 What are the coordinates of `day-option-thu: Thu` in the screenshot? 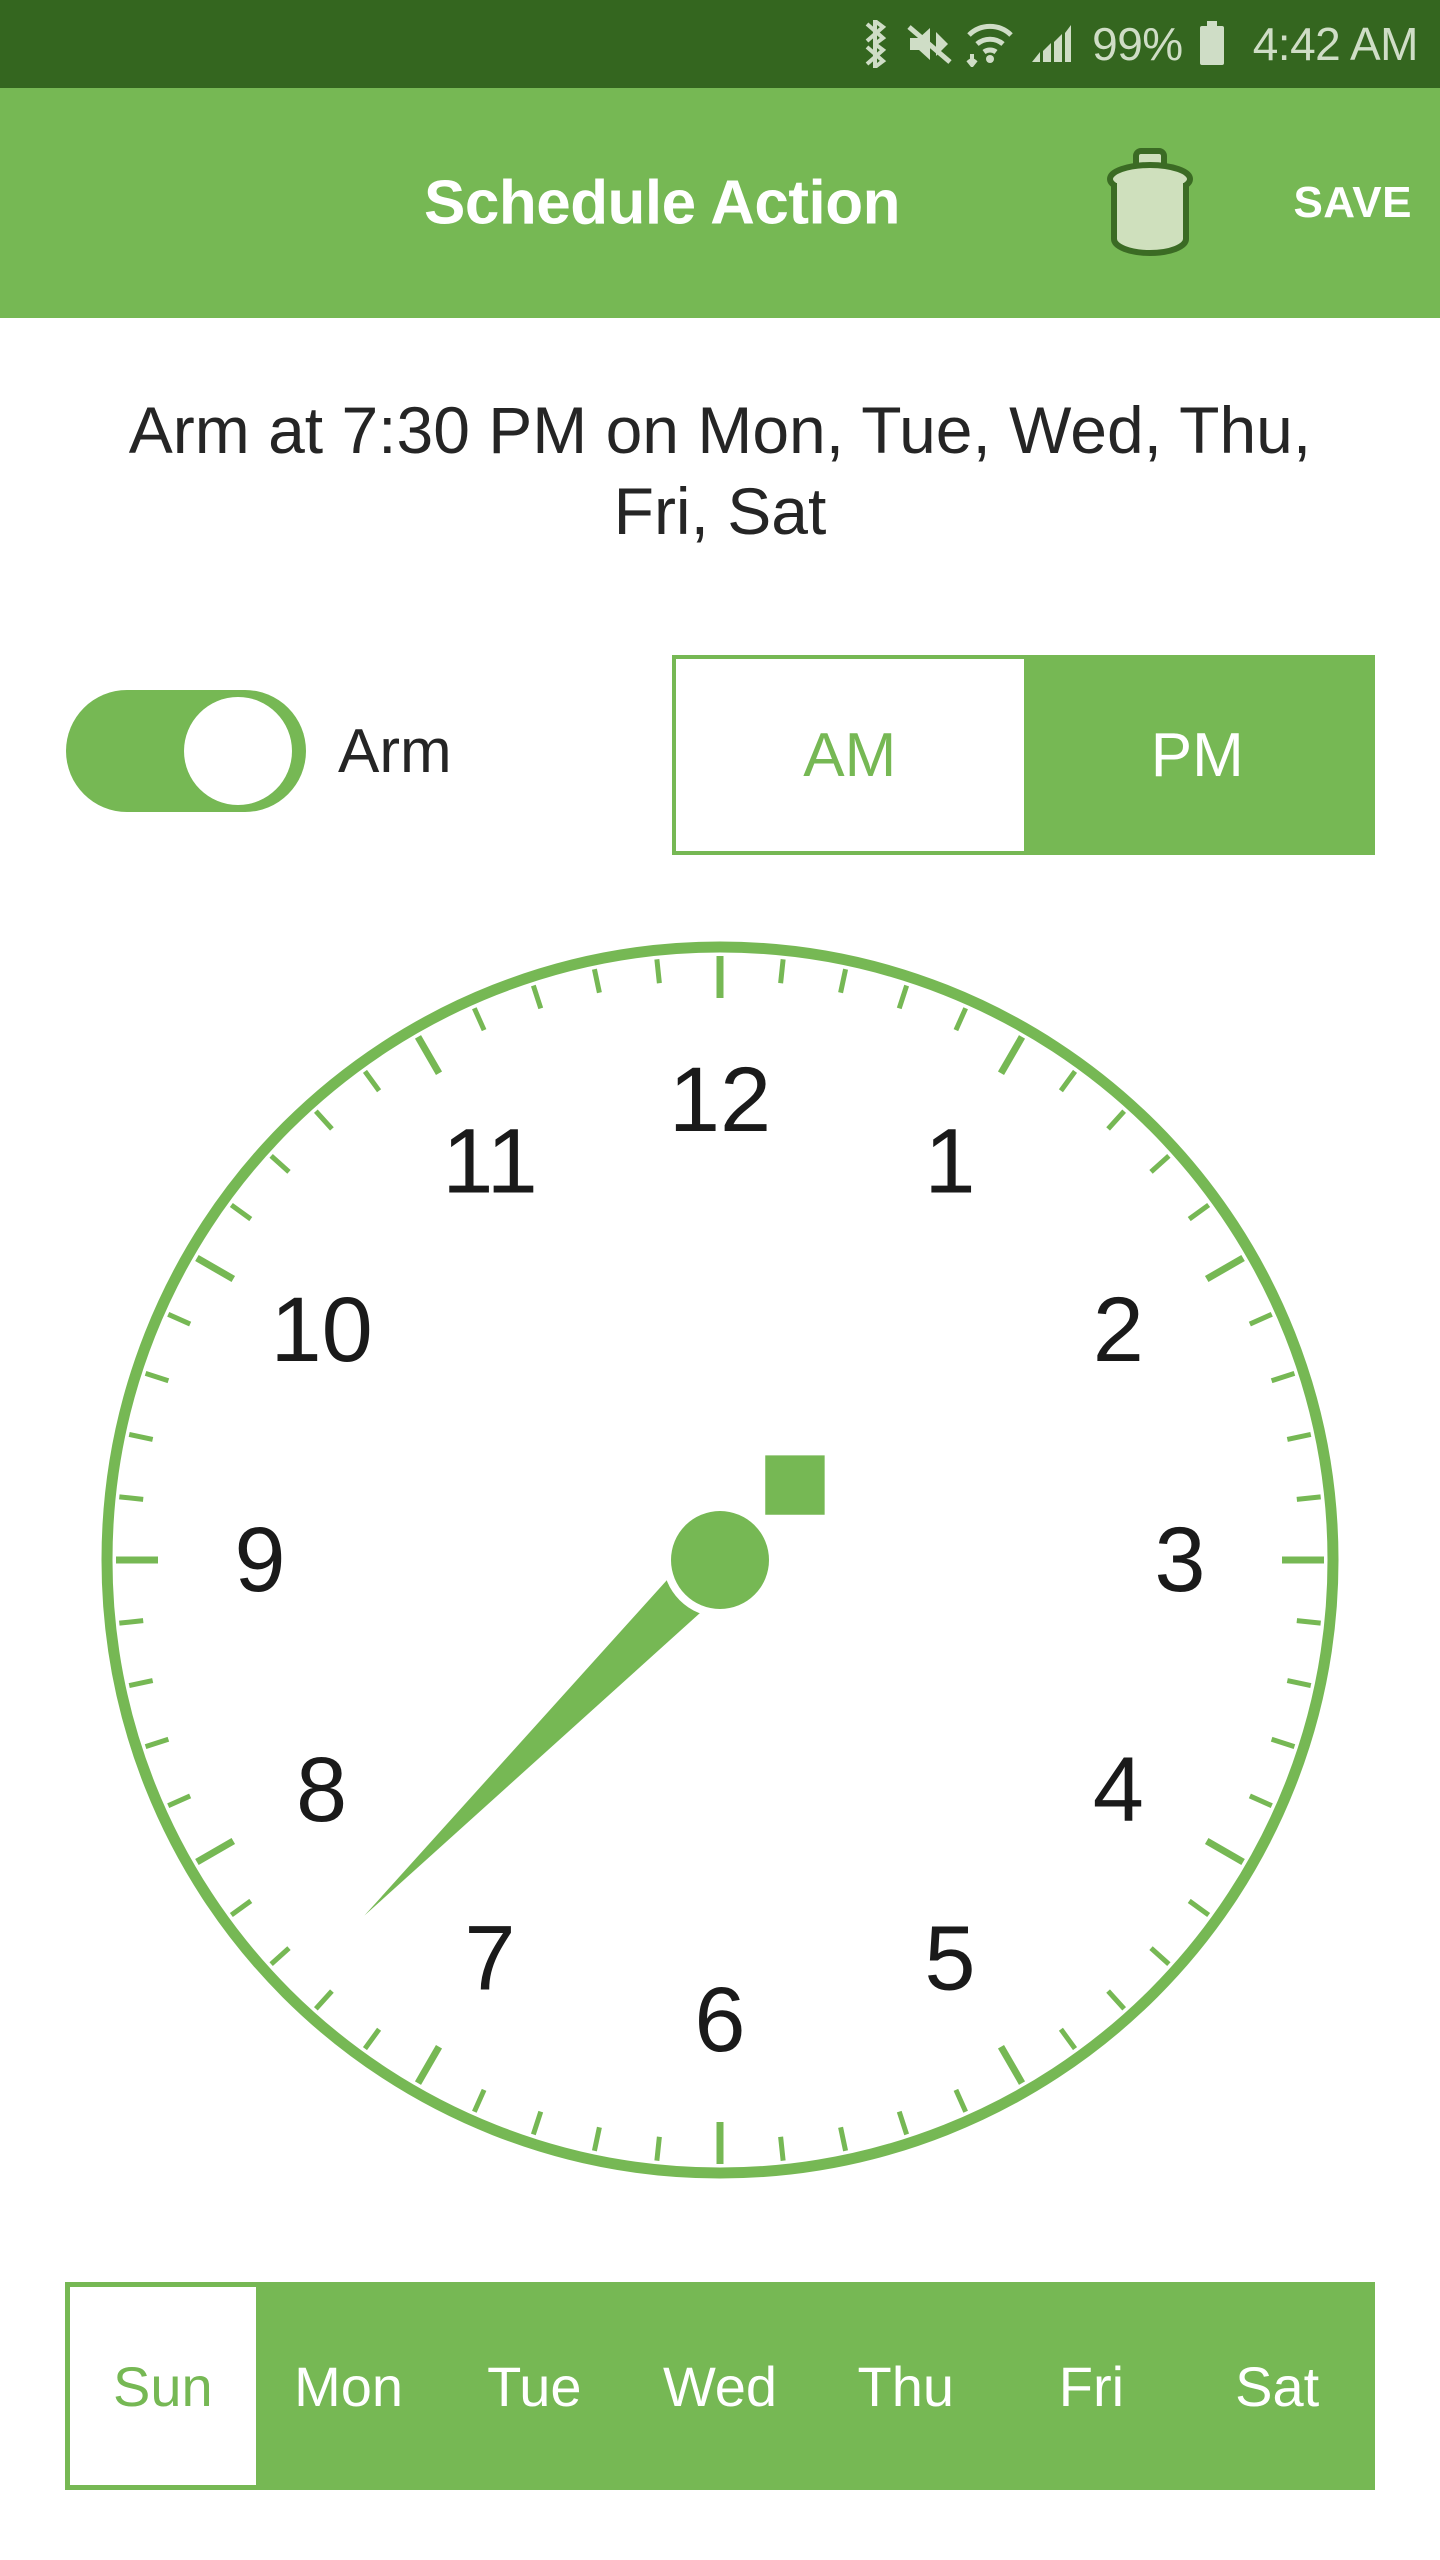 It's located at (905, 2386).